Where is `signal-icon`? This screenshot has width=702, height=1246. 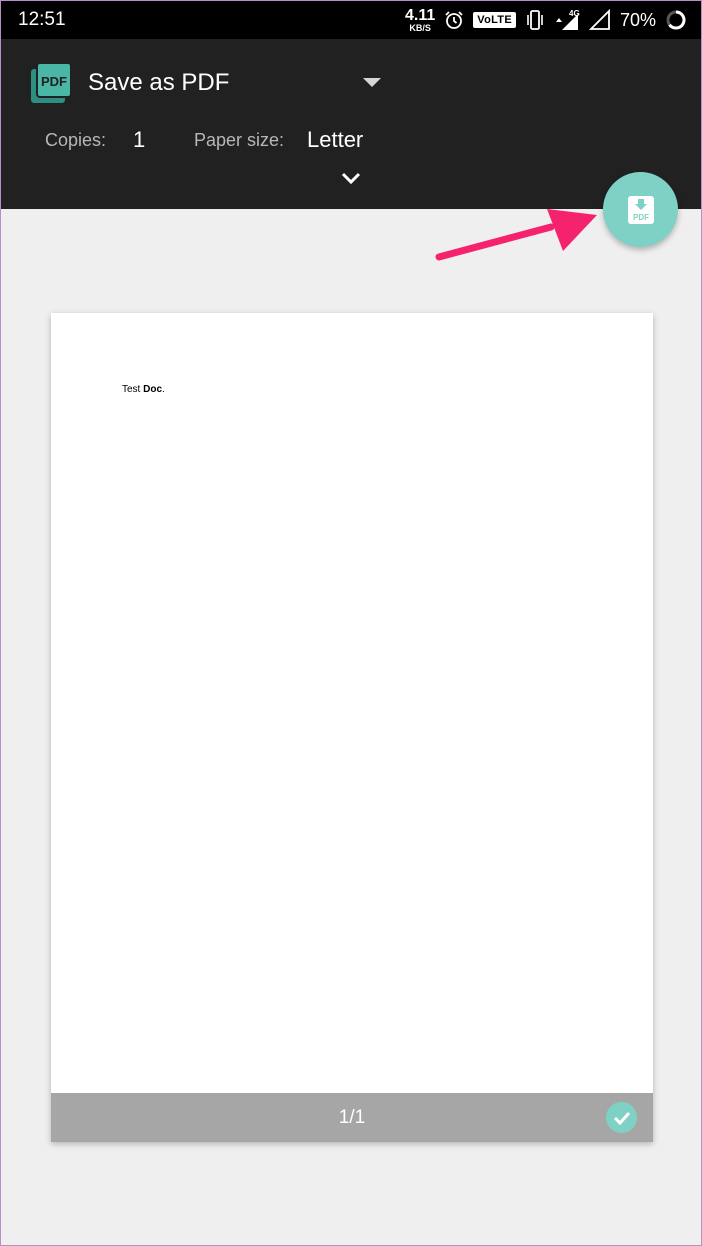
signal-icon is located at coordinates (599, 19).